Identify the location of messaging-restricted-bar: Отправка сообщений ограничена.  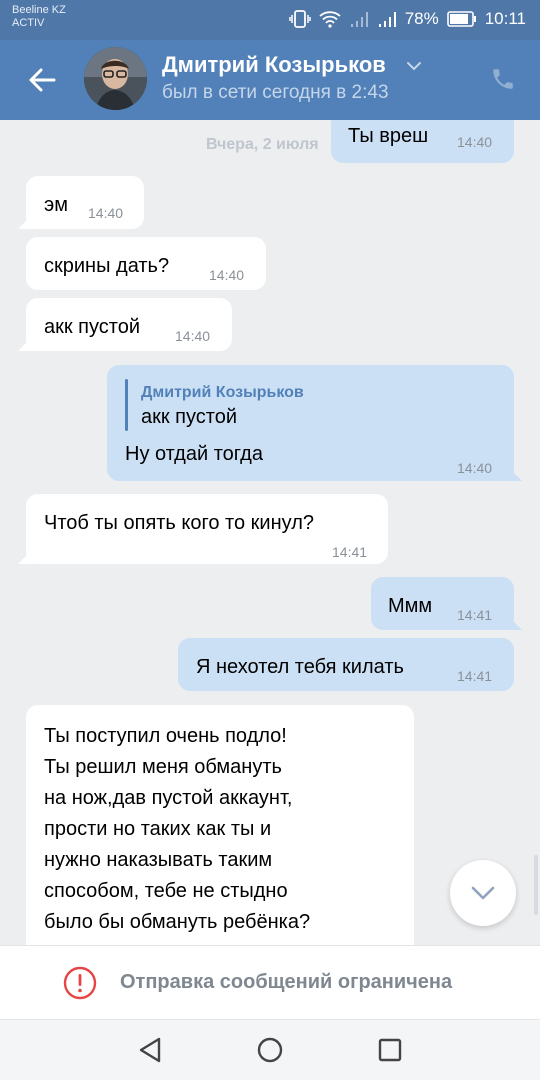
(270, 982).